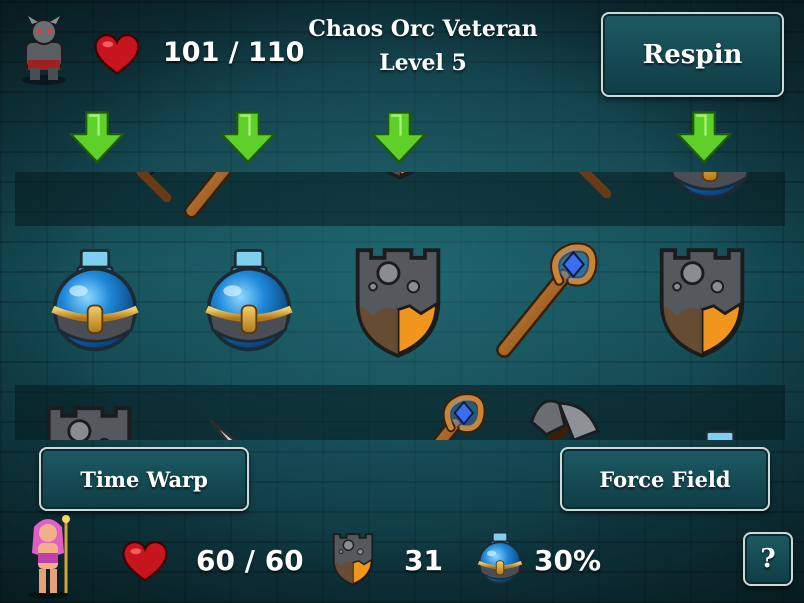 The height and width of the screenshot is (603, 804). I want to click on player-shield-value: 31, so click(423, 560).